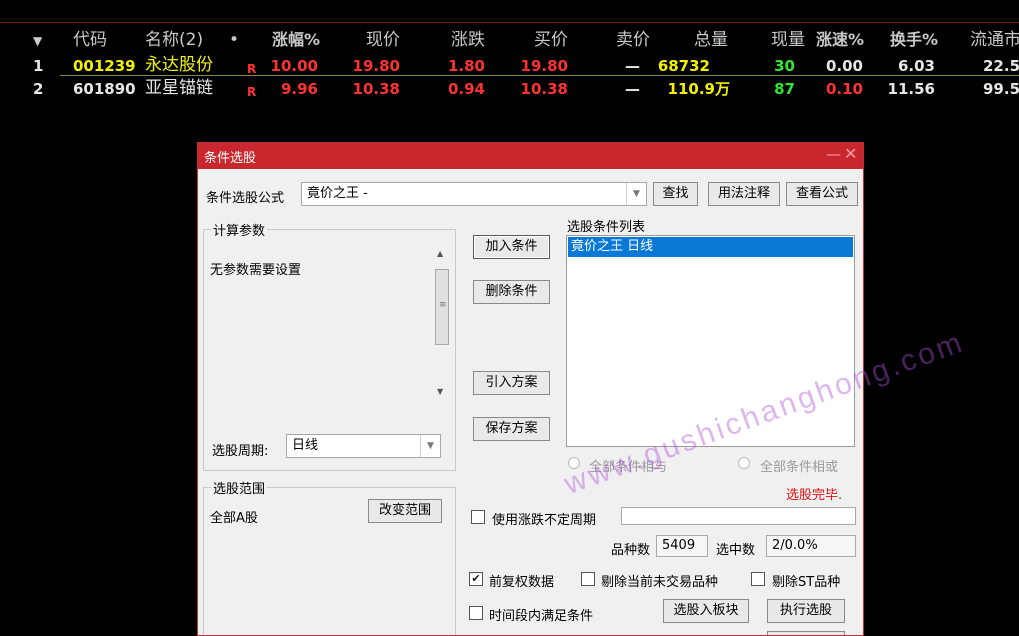 The image size is (1019, 636). What do you see at coordinates (287, 40) in the screenshot?
I see `col-header-pct: 涨幅%` at bounding box center [287, 40].